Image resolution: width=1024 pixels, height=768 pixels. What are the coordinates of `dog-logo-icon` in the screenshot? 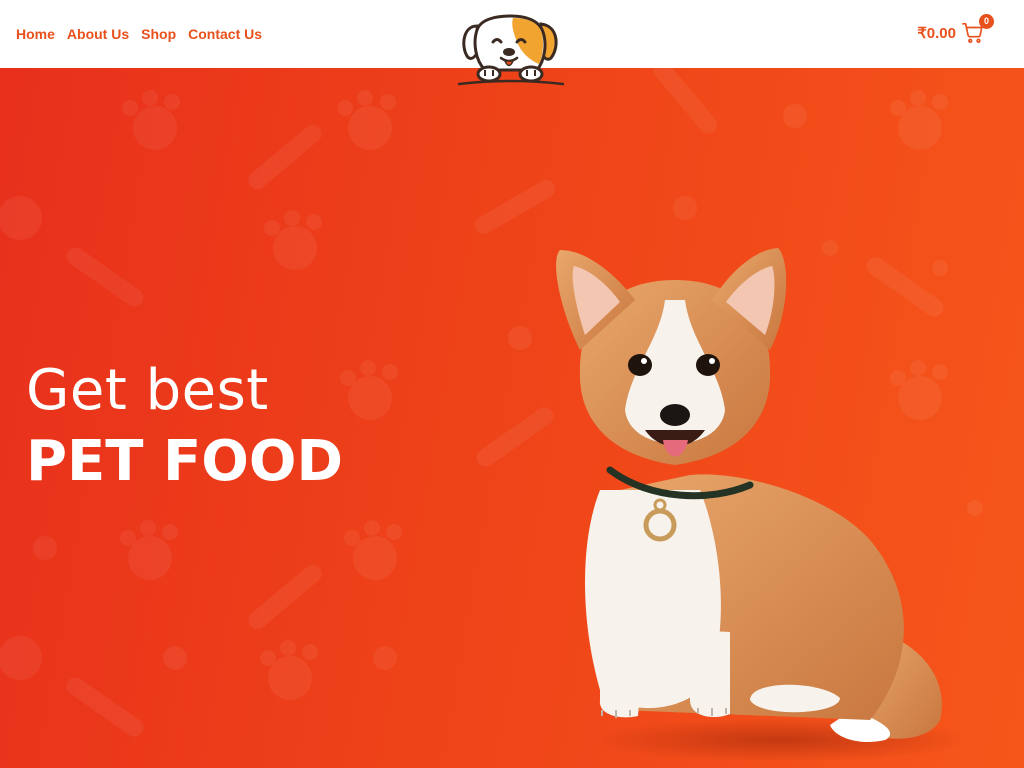 It's located at (511, 50).